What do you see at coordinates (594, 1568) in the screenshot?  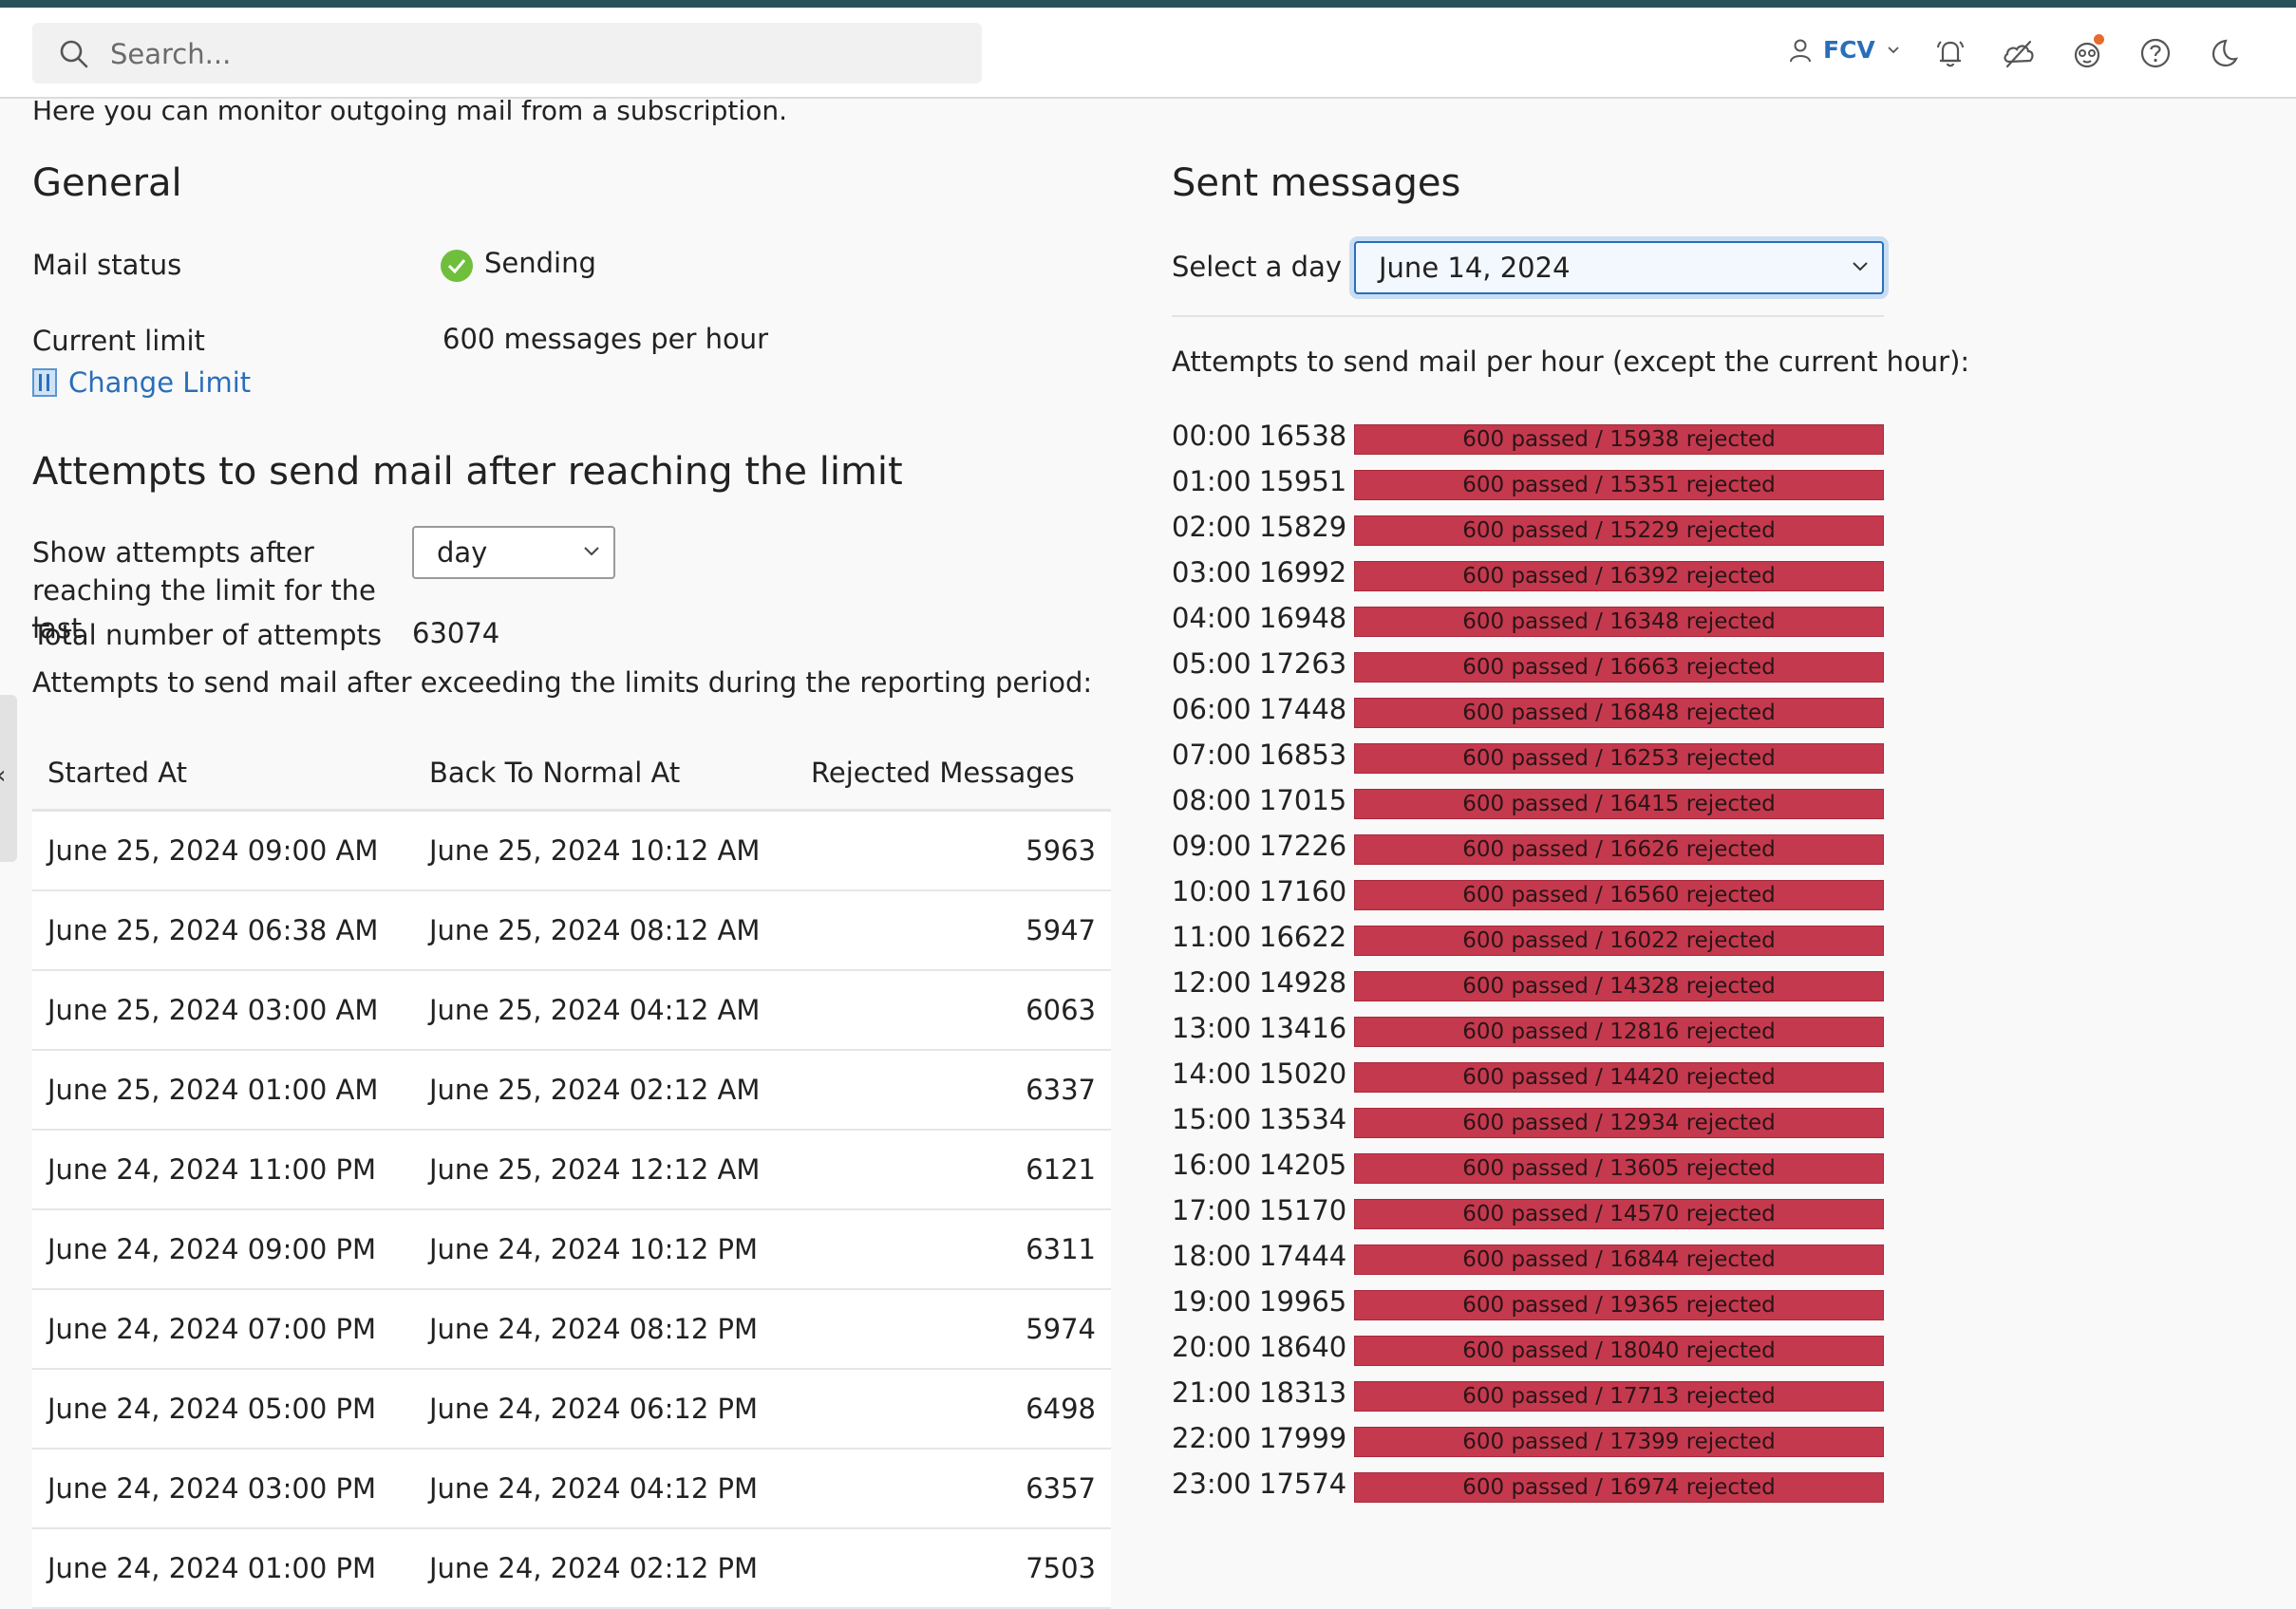 I see `cell-normal: June 24, 2024 02:12 PM` at bounding box center [594, 1568].